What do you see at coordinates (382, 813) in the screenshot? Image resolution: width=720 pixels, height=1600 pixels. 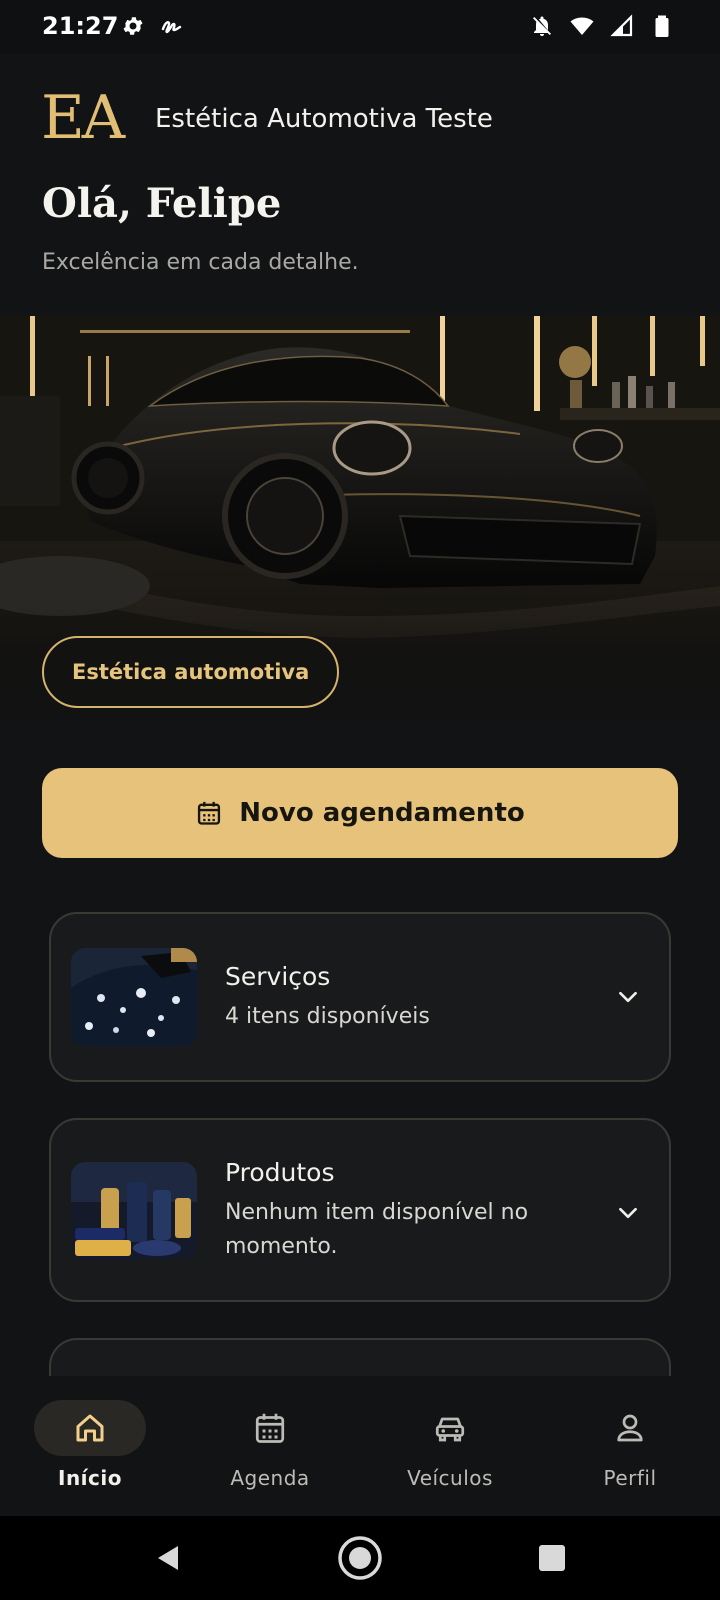 I see `new-appointment-label: Novo agendamento` at bounding box center [382, 813].